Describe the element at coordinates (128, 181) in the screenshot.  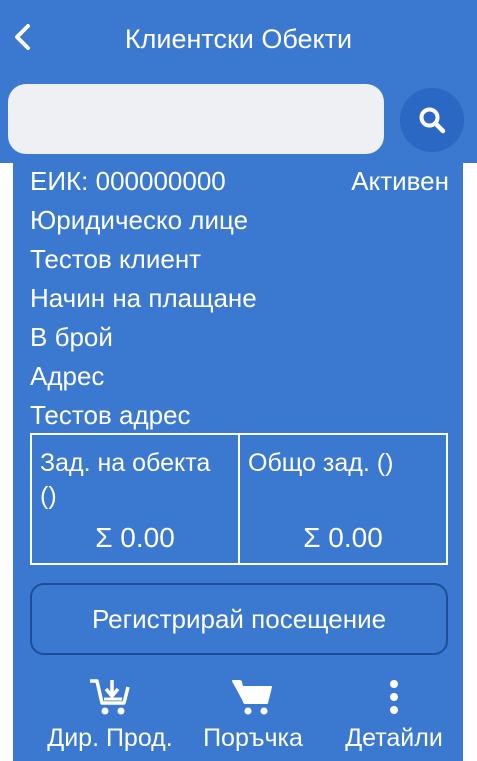
I see `eik-text: ЕИК: 000000000` at that location.